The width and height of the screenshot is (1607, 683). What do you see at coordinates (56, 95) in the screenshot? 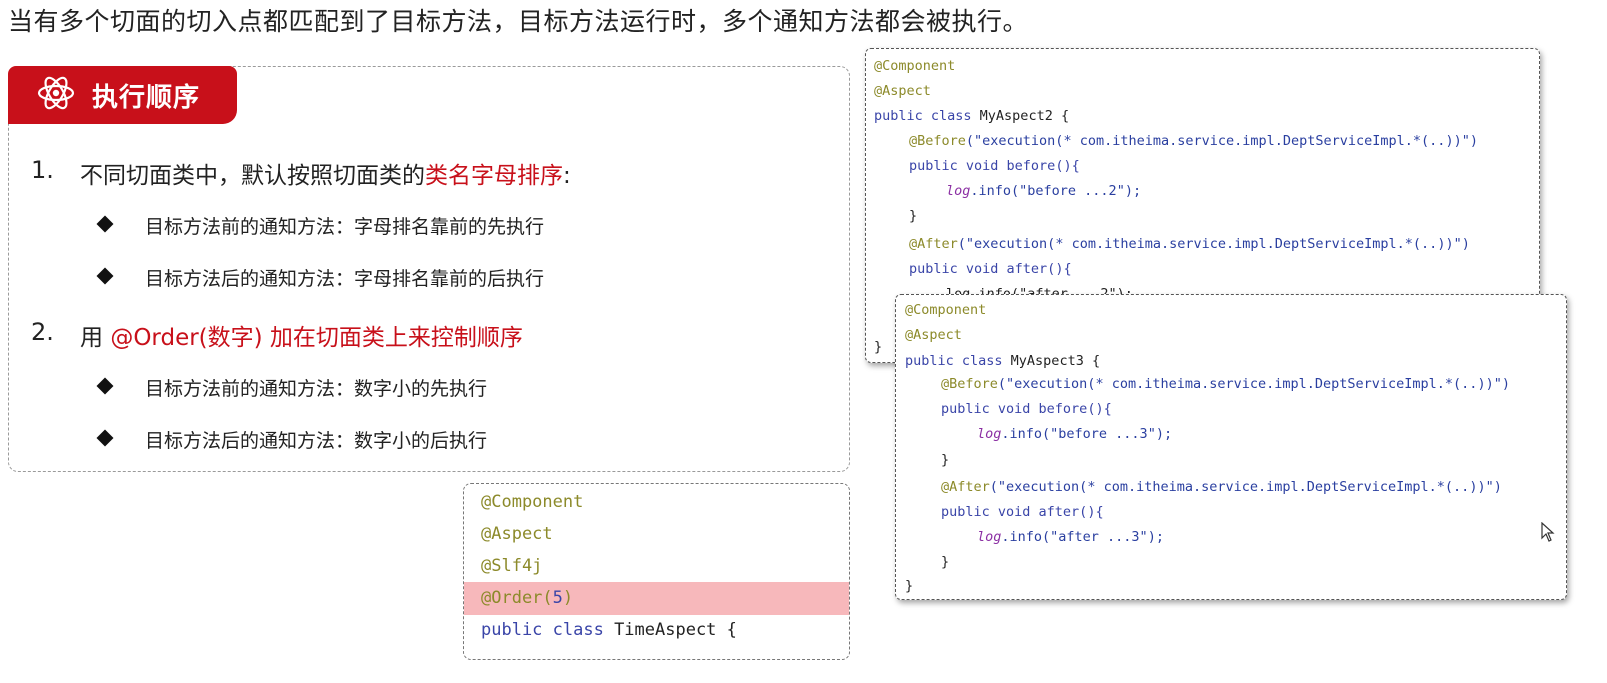
I see `atom-icon` at bounding box center [56, 95].